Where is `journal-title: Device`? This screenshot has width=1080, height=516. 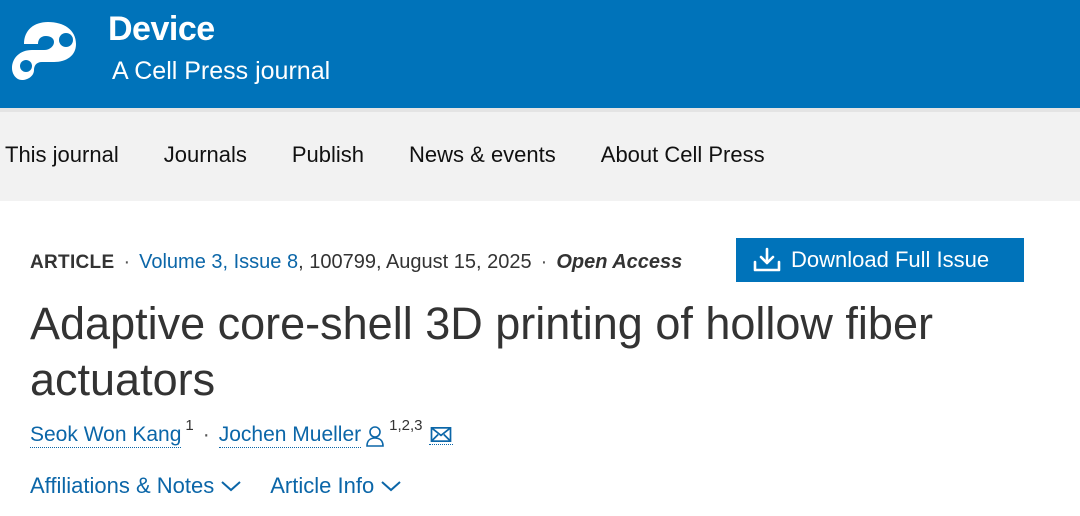 journal-title: Device is located at coordinates (161, 29).